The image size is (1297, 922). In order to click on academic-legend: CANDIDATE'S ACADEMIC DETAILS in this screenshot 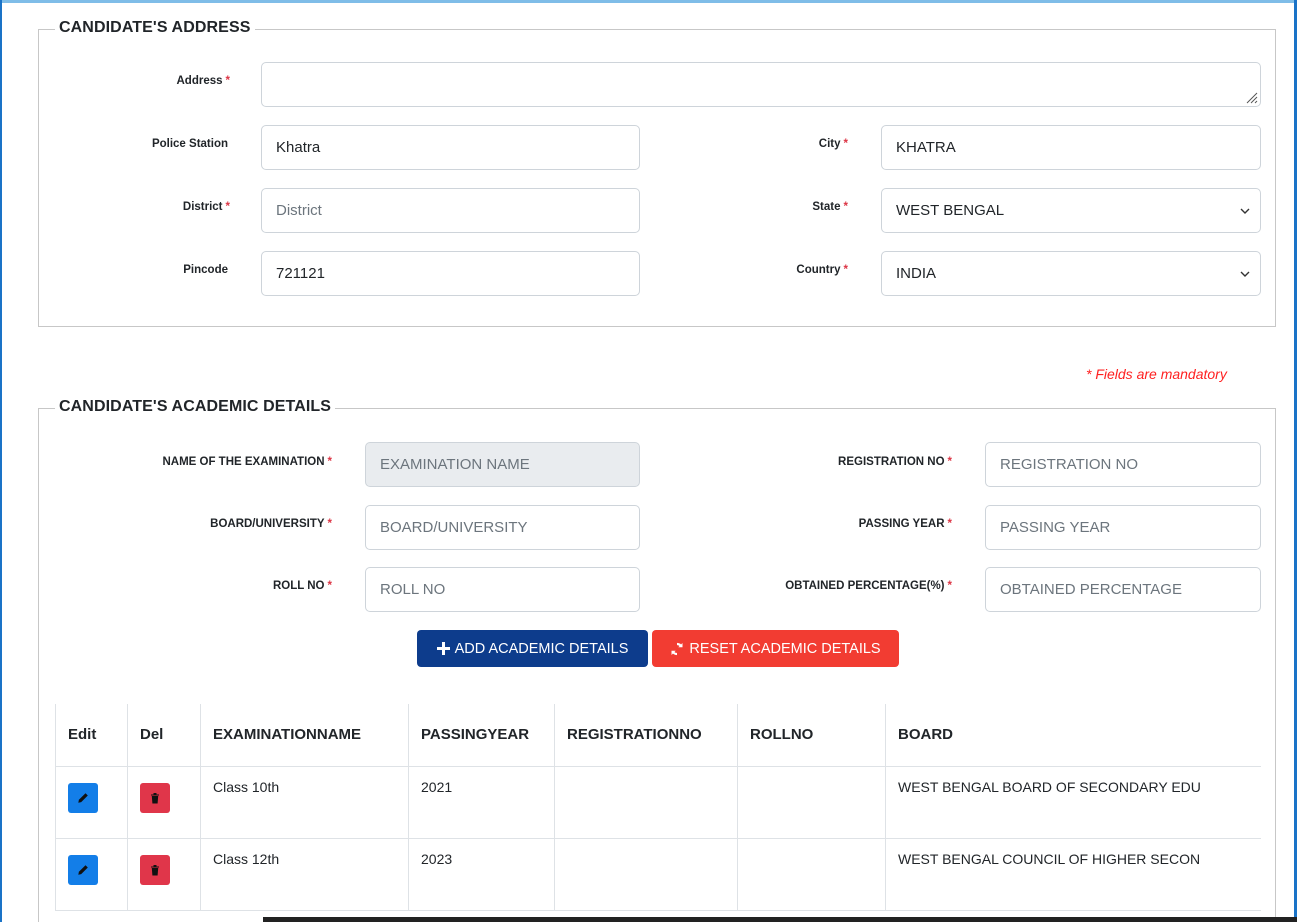, I will do `click(195, 407)`.